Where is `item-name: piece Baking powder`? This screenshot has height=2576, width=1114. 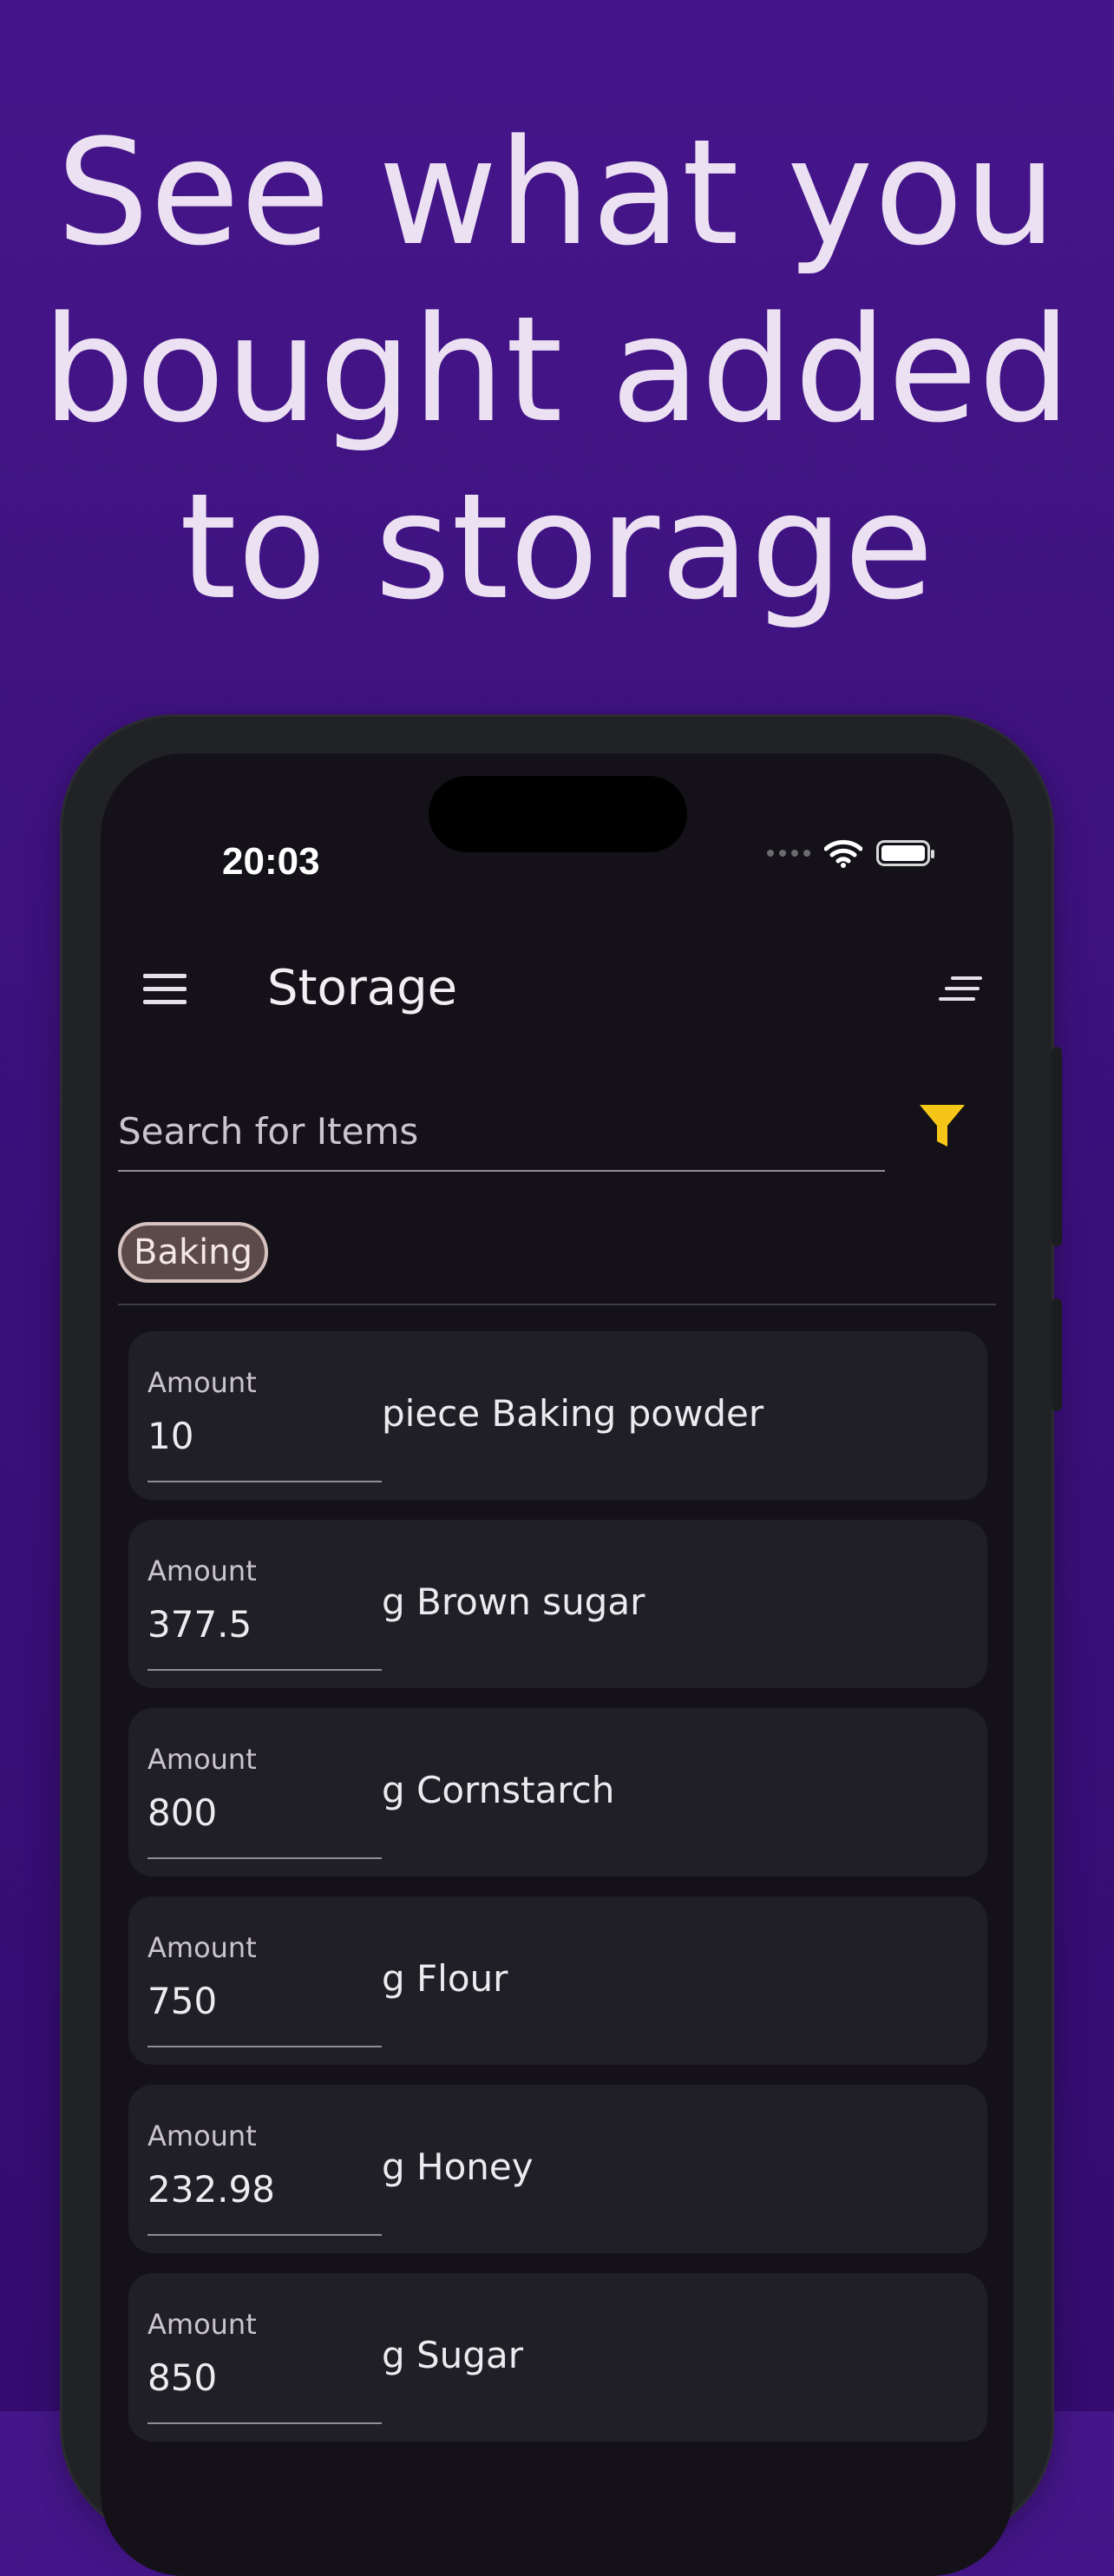
item-name: piece Baking powder is located at coordinates (573, 1413).